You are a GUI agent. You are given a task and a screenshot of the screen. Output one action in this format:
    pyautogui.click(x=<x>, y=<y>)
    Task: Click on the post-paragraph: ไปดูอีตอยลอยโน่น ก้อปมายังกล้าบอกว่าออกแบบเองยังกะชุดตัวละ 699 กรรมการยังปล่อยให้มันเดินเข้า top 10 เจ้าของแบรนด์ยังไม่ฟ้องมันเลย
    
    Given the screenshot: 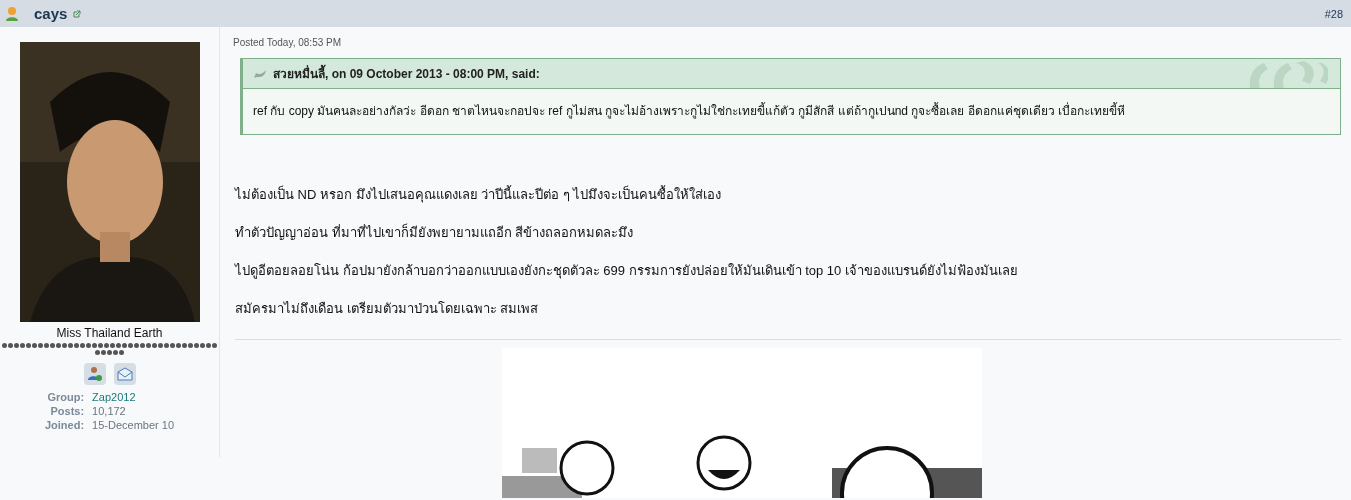 What is the action you would take?
    pyautogui.click(x=627, y=271)
    